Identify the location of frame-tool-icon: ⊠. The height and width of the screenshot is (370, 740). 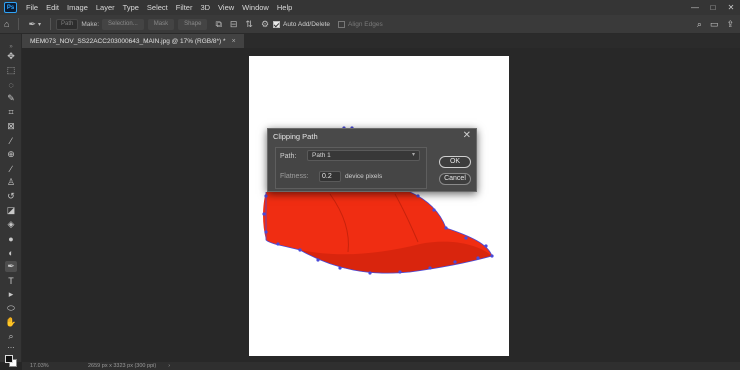
(11, 126).